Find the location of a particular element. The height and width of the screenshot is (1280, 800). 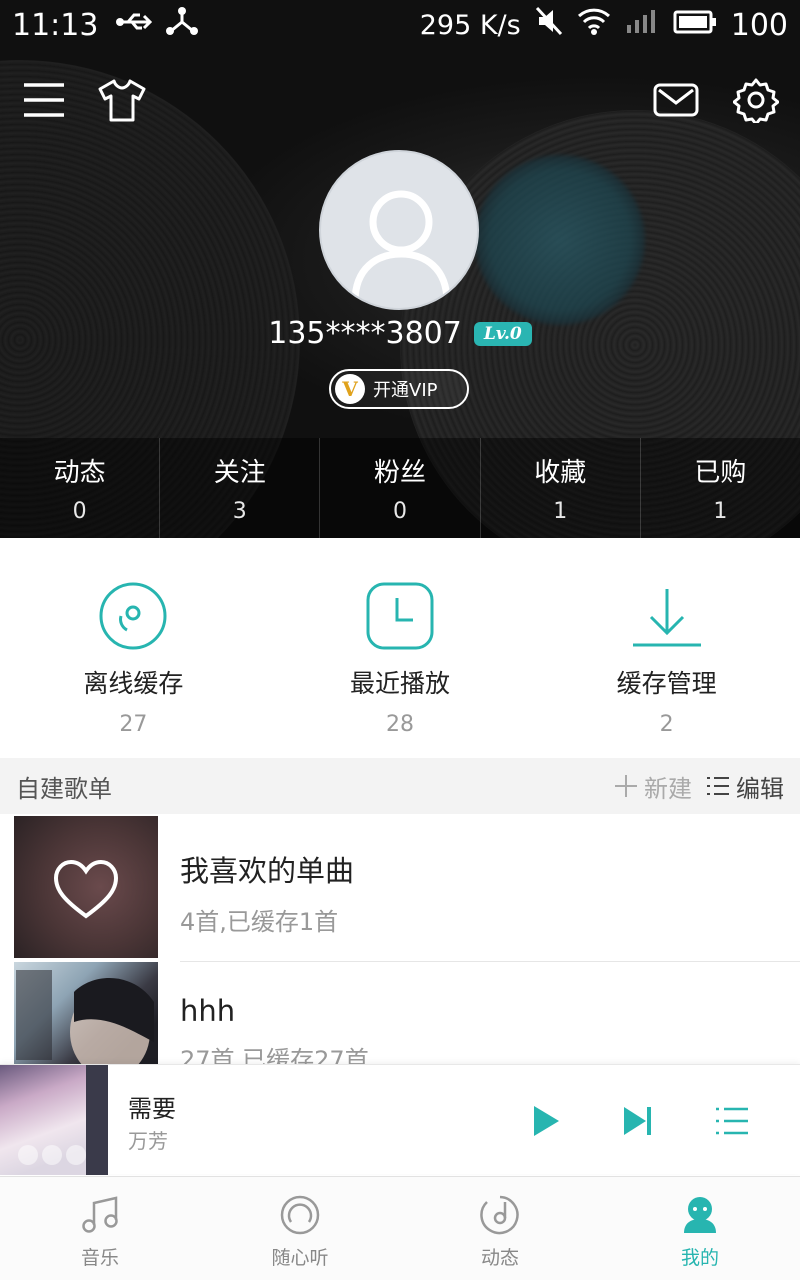

shortcut-label: 最近播放 is located at coordinates (400, 683).